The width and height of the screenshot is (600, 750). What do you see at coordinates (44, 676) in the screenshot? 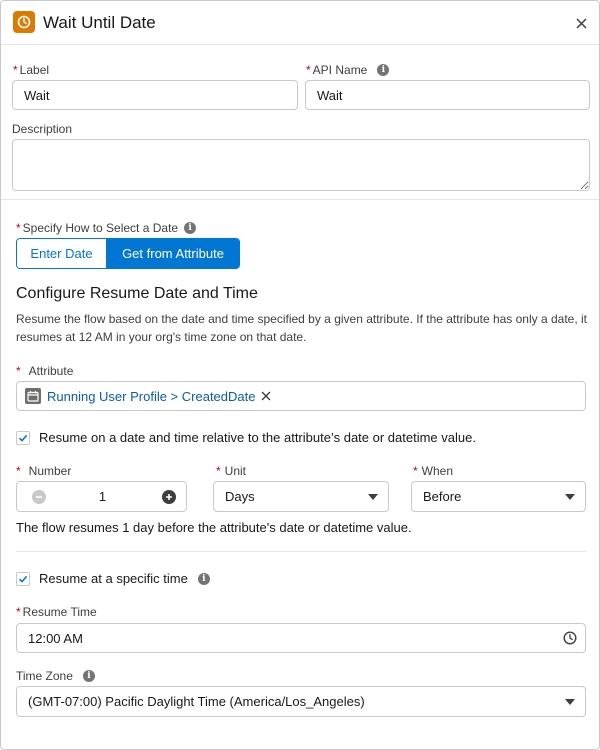
I see `time-zone-label-text: Time Zone` at bounding box center [44, 676].